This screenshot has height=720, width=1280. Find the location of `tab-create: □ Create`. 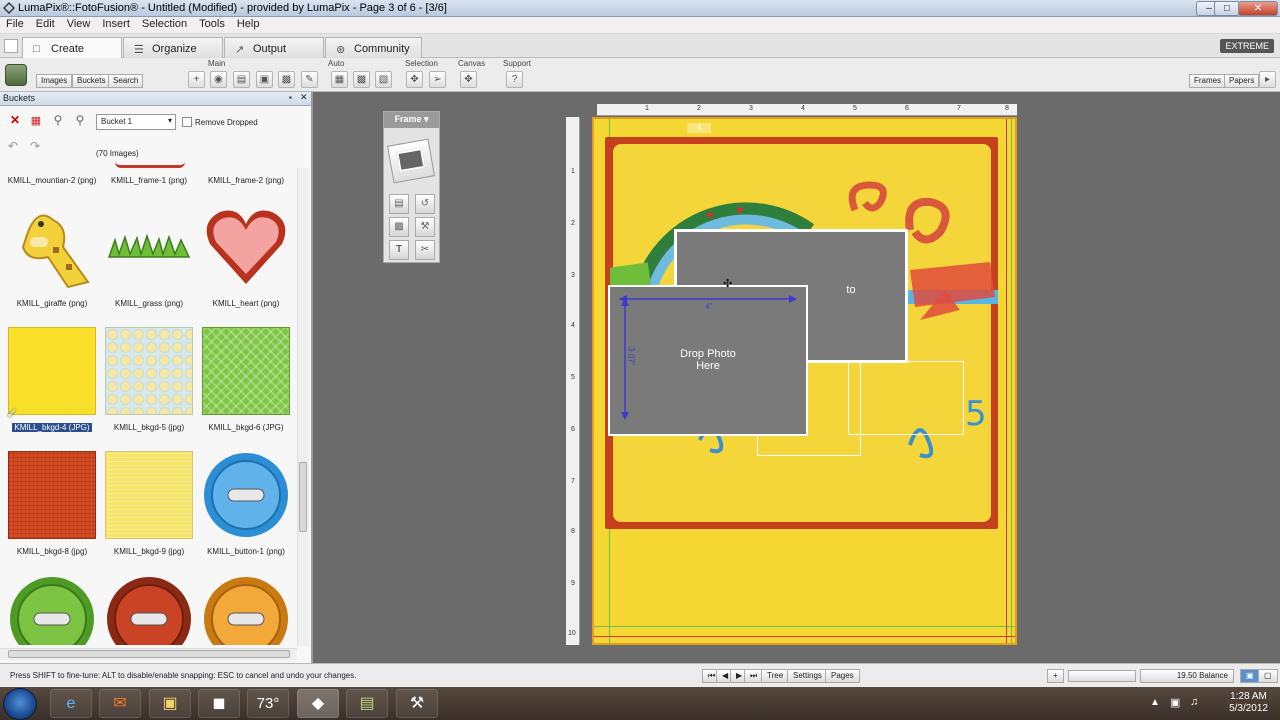

tab-create: □ Create is located at coordinates (72, 47).